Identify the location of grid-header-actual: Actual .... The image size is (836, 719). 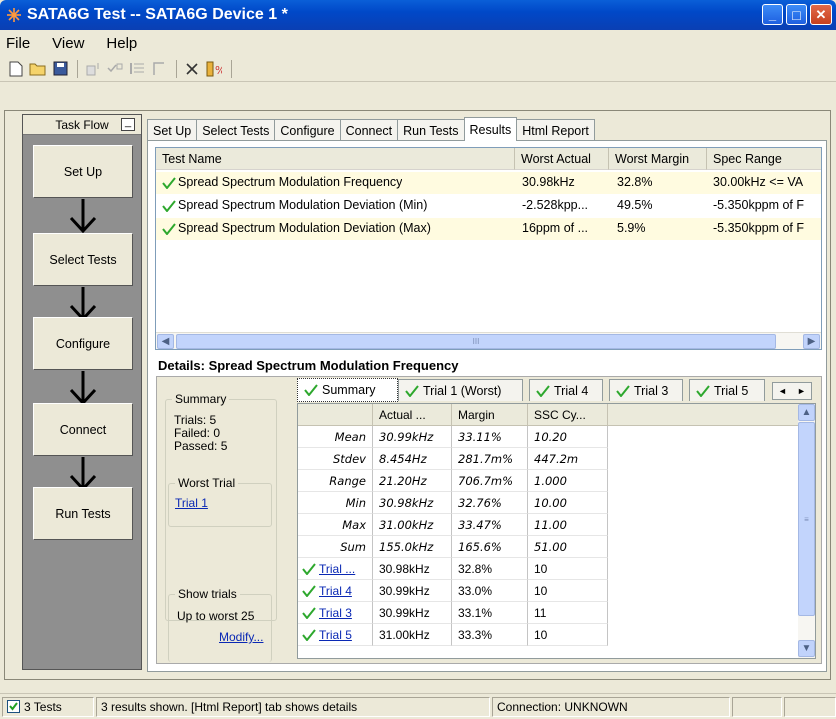
(412, 415).